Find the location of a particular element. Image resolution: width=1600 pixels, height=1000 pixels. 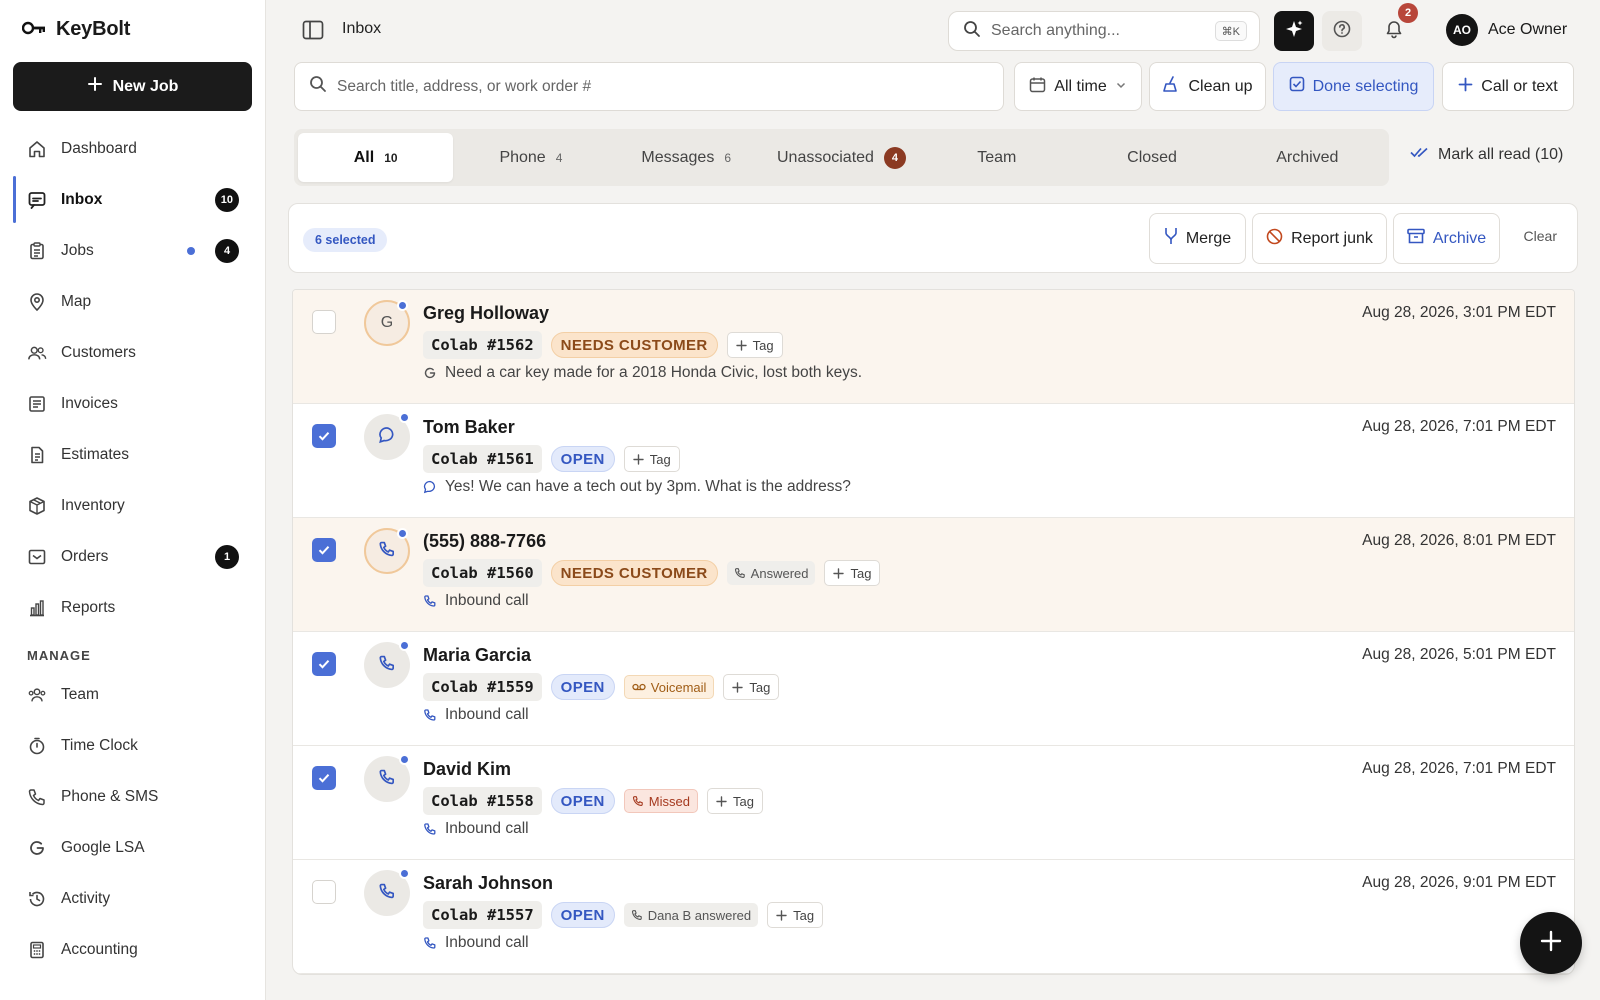

conversation-search-placeholder: Search title, address, or work order # is located at coordinates (464, 86).